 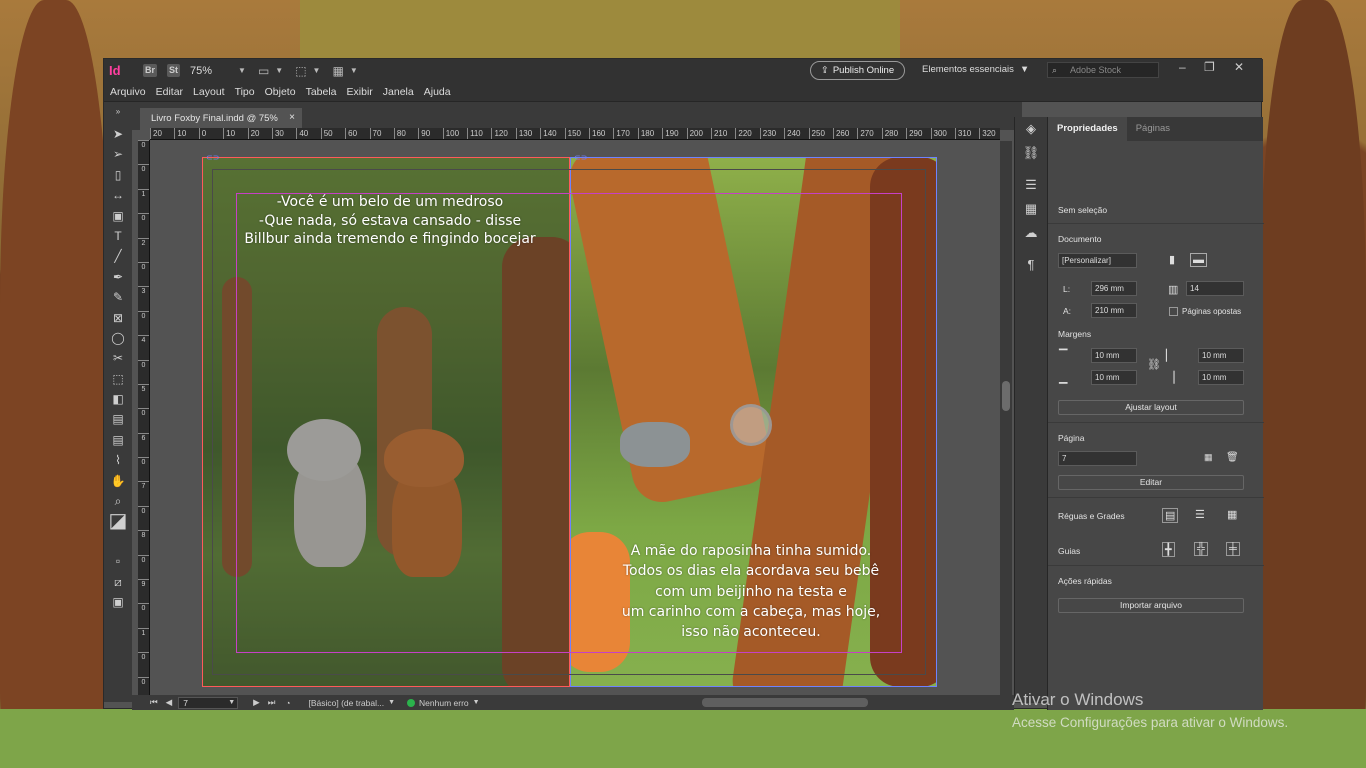 I want to click on margin-right-field: 10 mm, so click(x=1221, y=377).